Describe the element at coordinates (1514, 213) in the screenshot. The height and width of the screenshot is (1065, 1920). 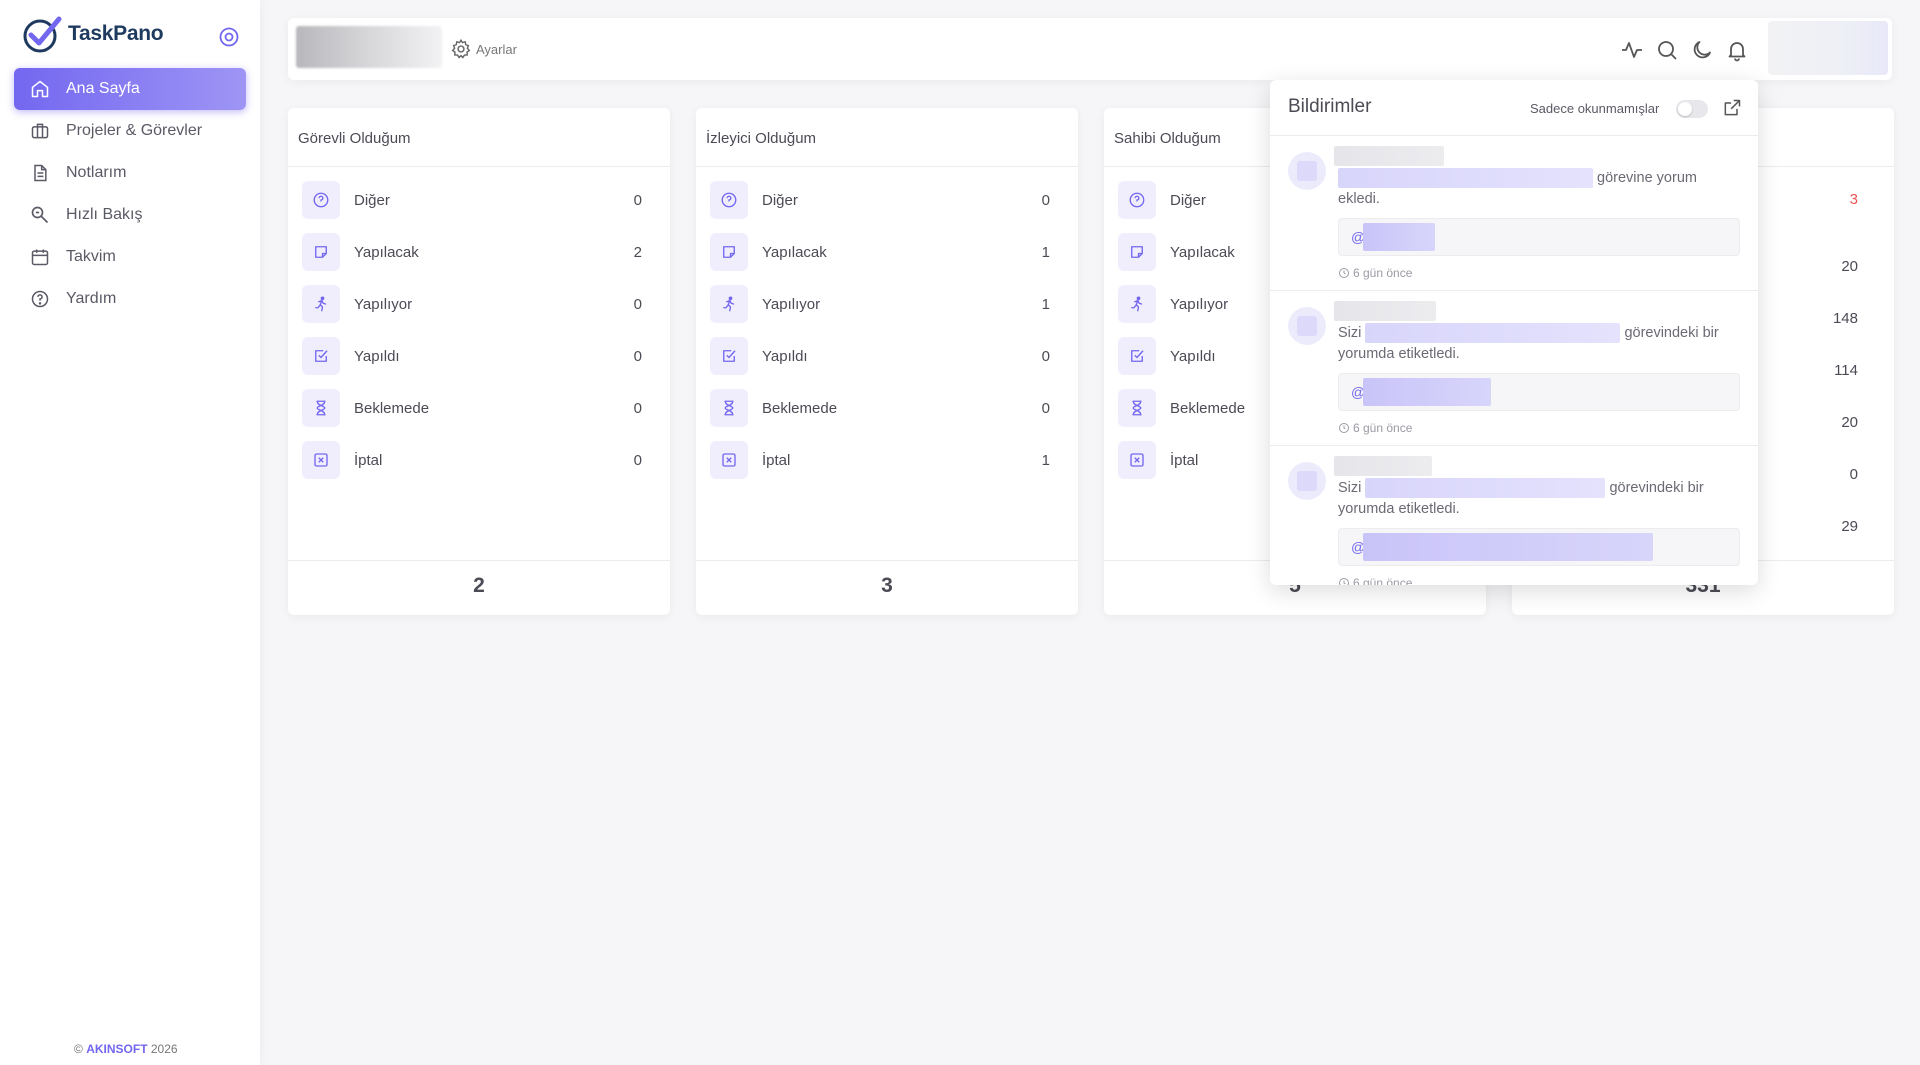
I see `notification-item: görevine yorum ekledi. @ 6 gün önce` at that location.